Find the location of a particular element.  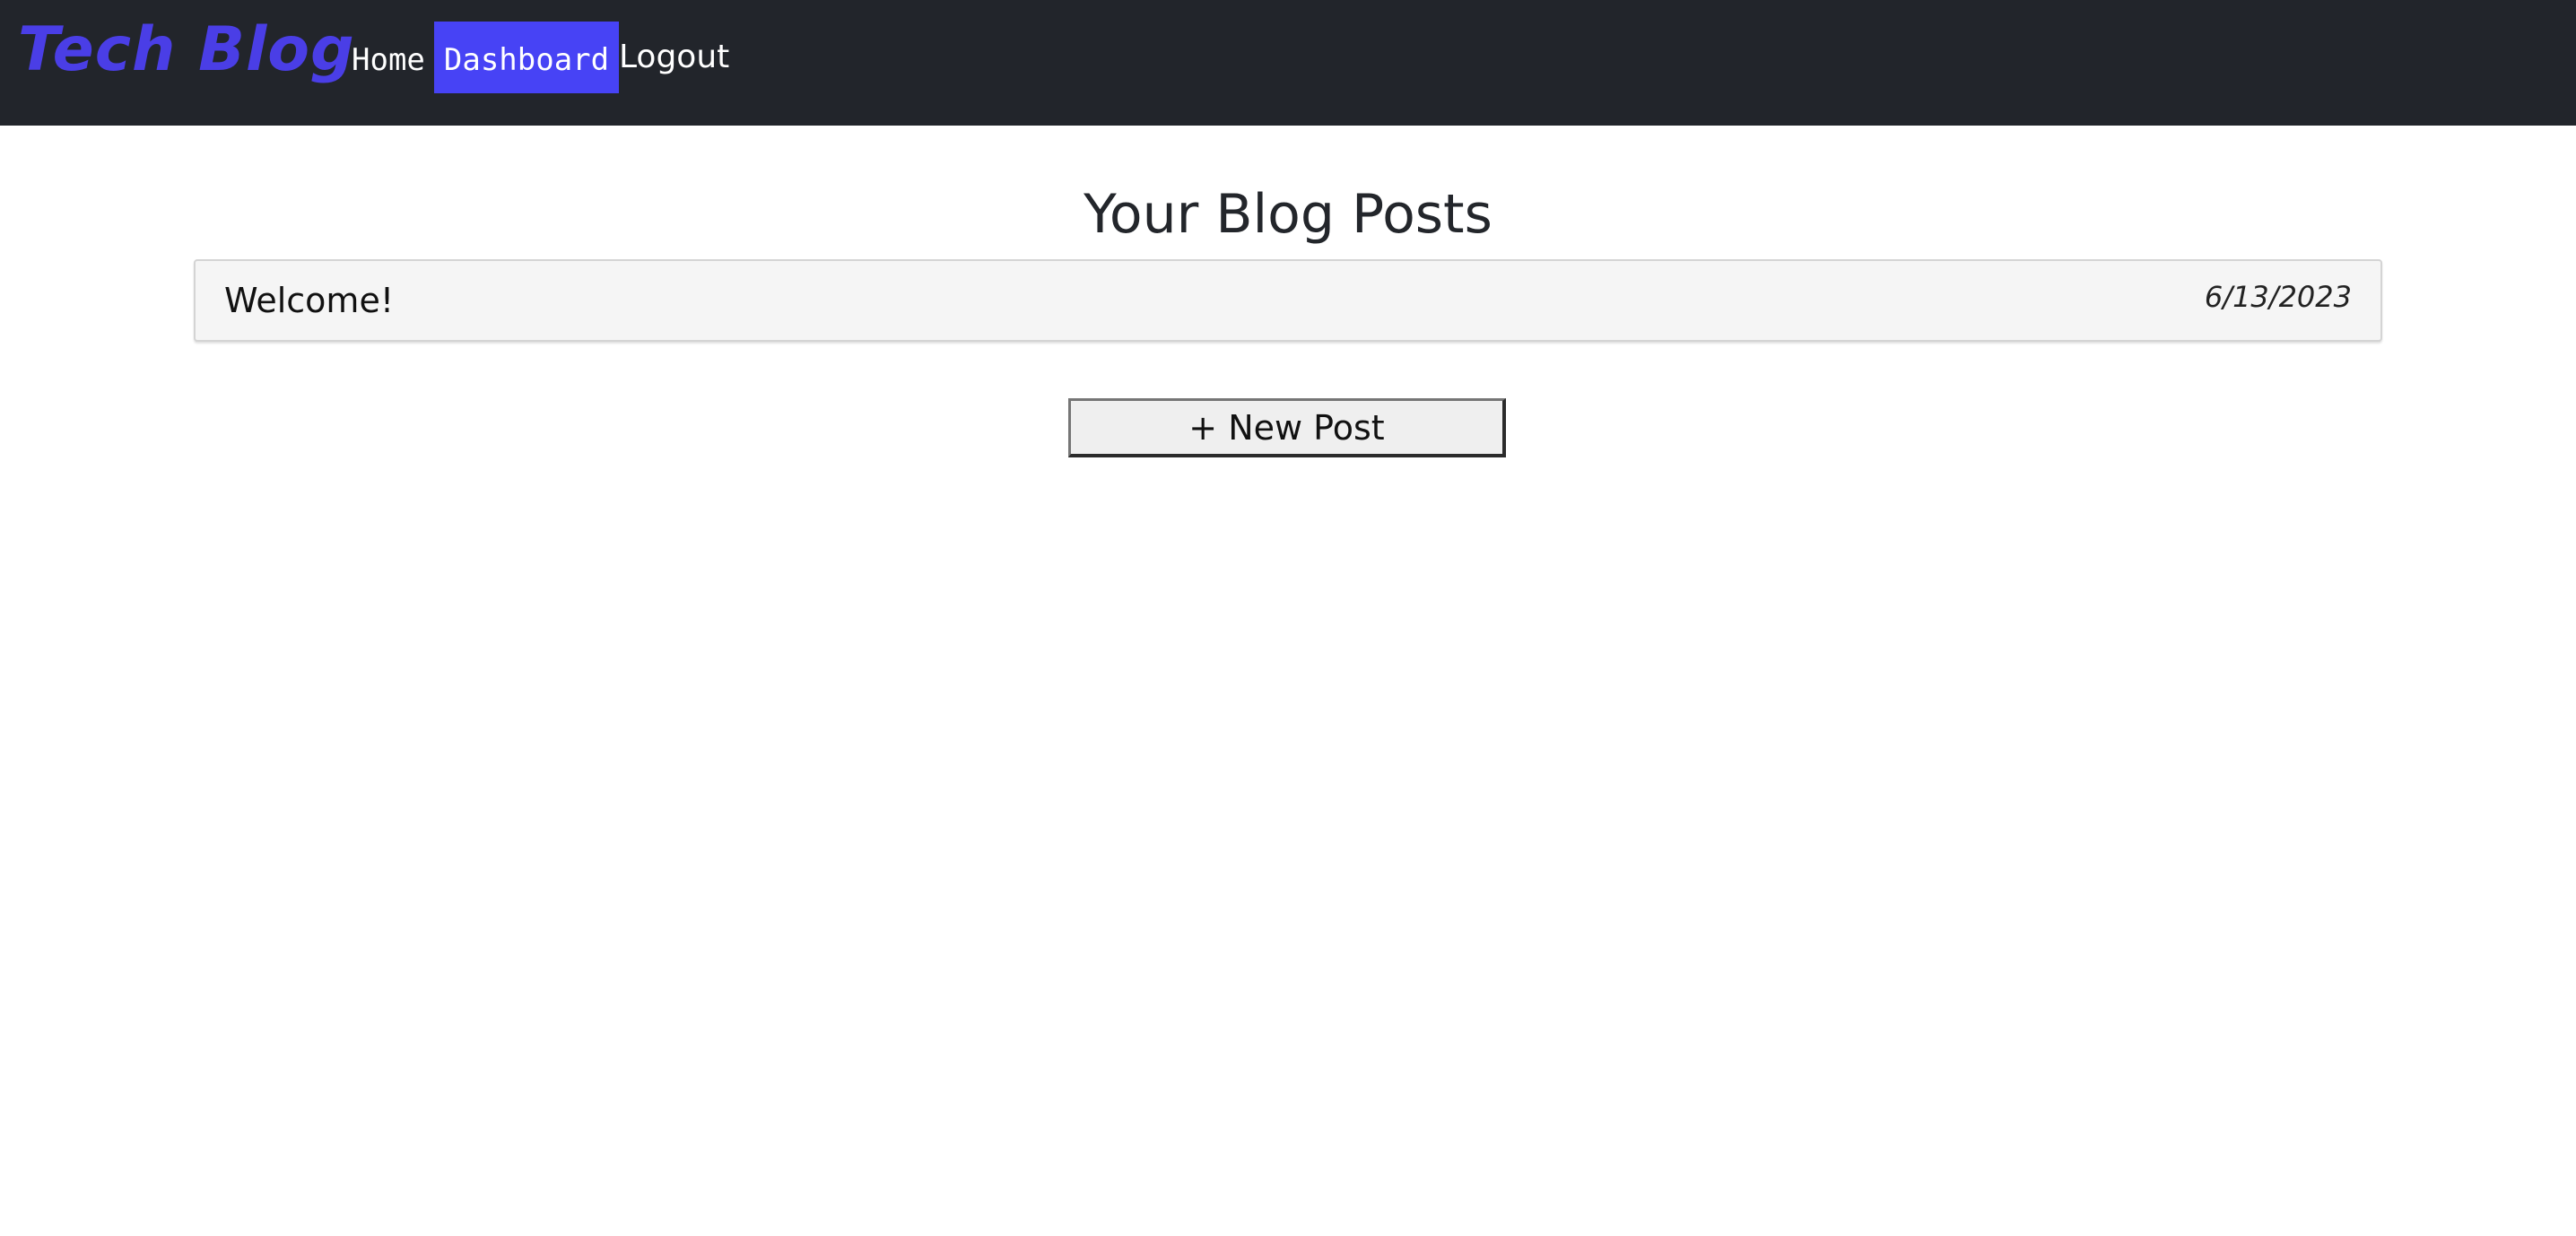

nav-link-logout: Logout is located at coordinates (677, 58).